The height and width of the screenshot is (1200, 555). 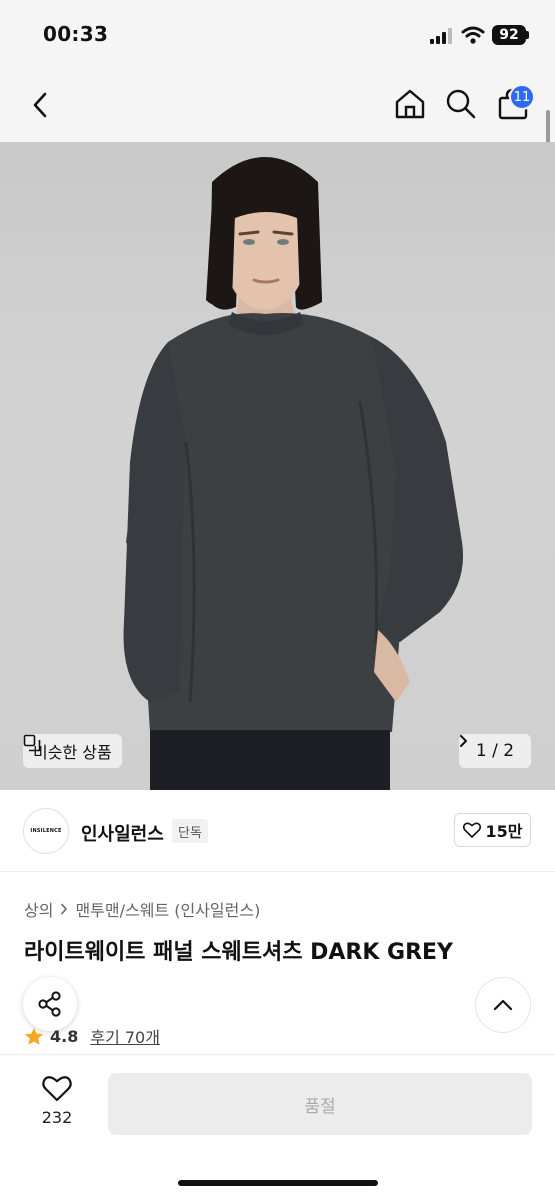 I want to click on wishlist-count: 232, so click(x=57, y=1117).